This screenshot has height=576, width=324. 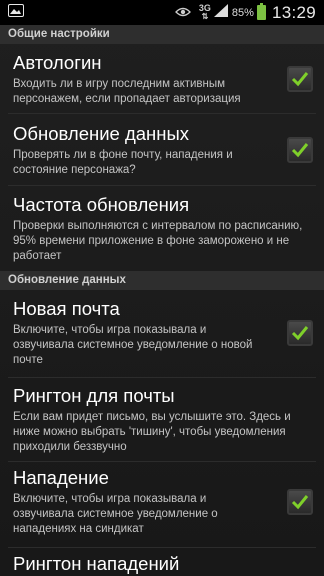 I want to click on attack-checkbox, so click(x=300, y=502).